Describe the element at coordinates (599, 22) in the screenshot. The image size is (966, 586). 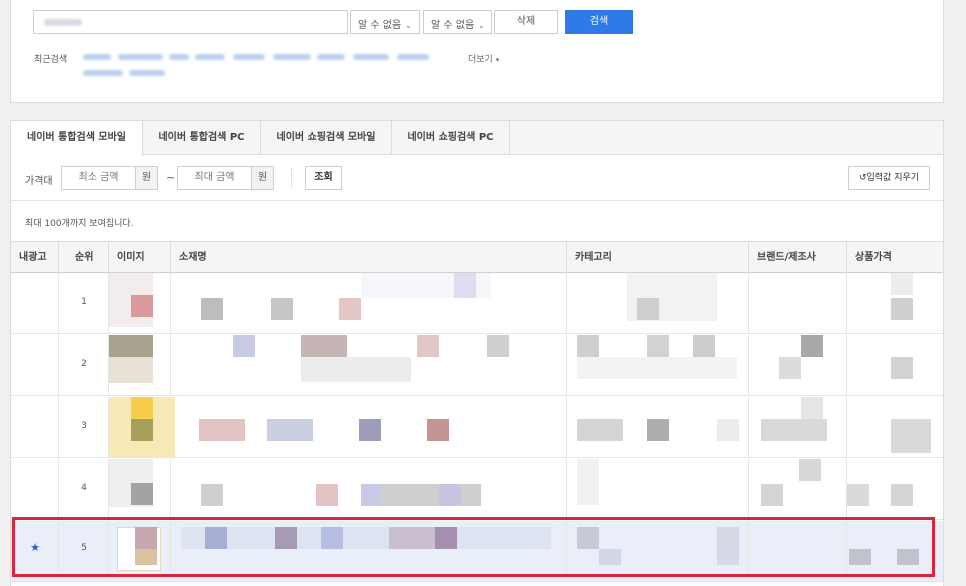
I see `search-button: 검색` at that location.